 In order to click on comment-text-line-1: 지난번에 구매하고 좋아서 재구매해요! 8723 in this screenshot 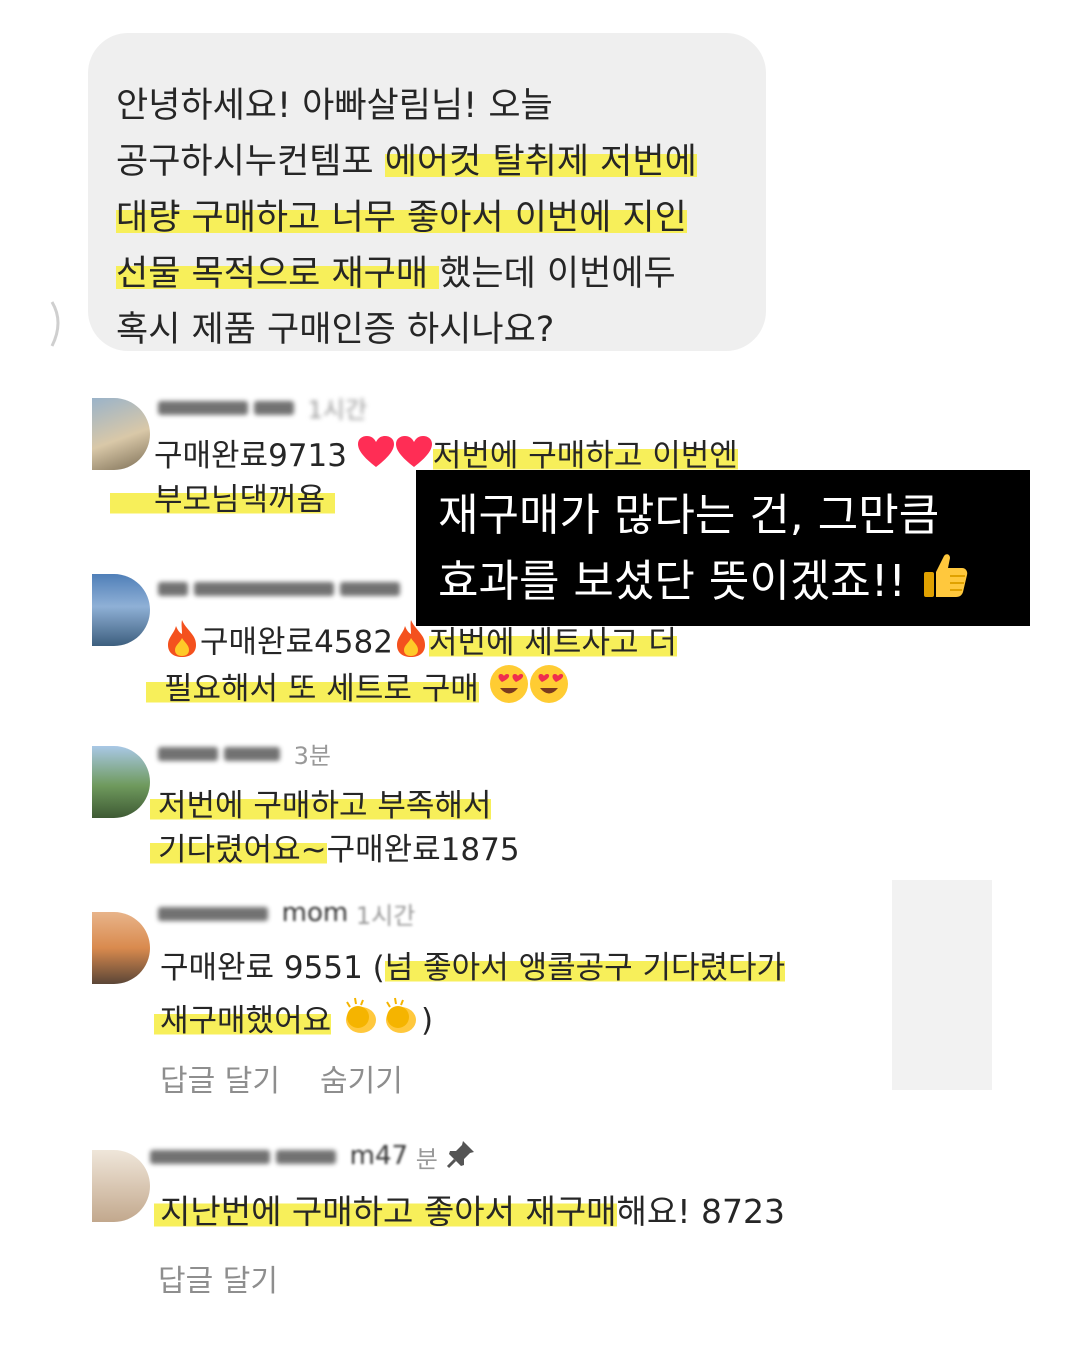, I will do `click(469, 1212)`.